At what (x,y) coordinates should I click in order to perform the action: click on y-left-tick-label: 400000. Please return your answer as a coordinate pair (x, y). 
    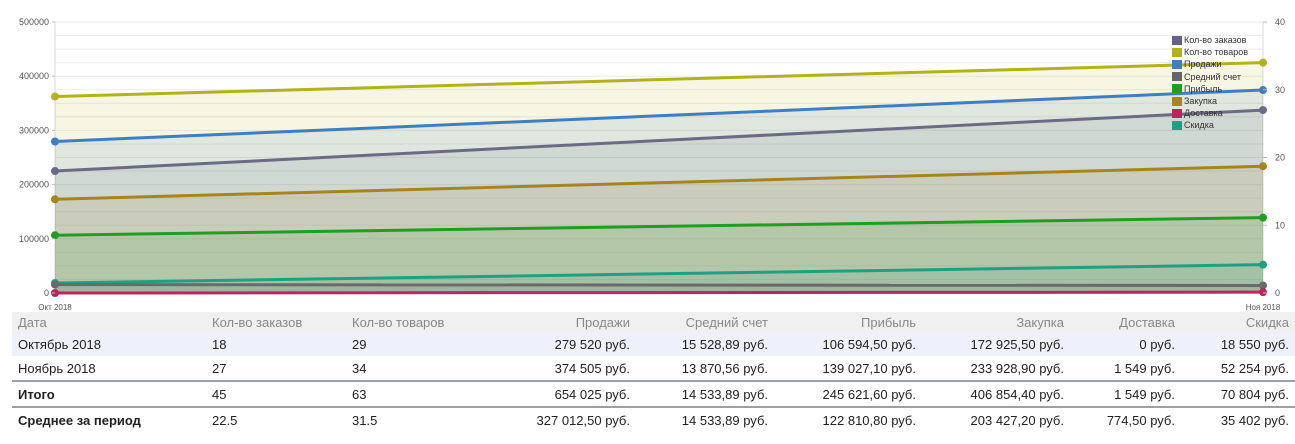
    Looking at the image, I should click on (34, 76).